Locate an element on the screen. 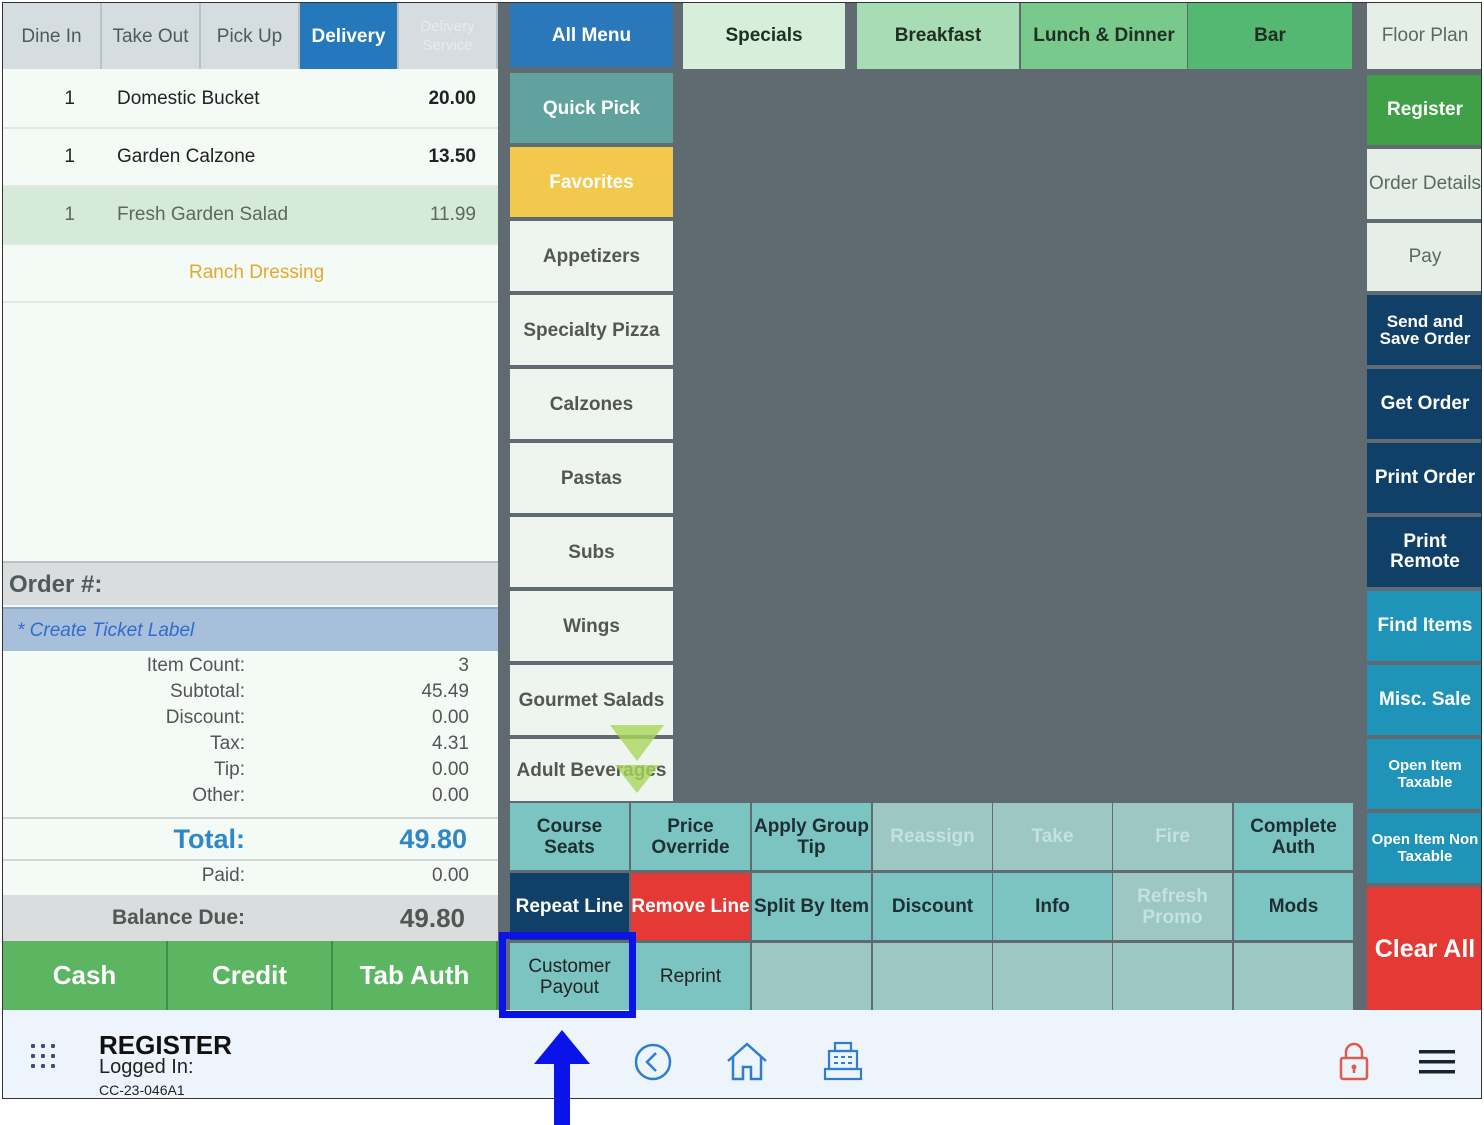  category-favorites: Favorites is located at coordinates (591, 182).